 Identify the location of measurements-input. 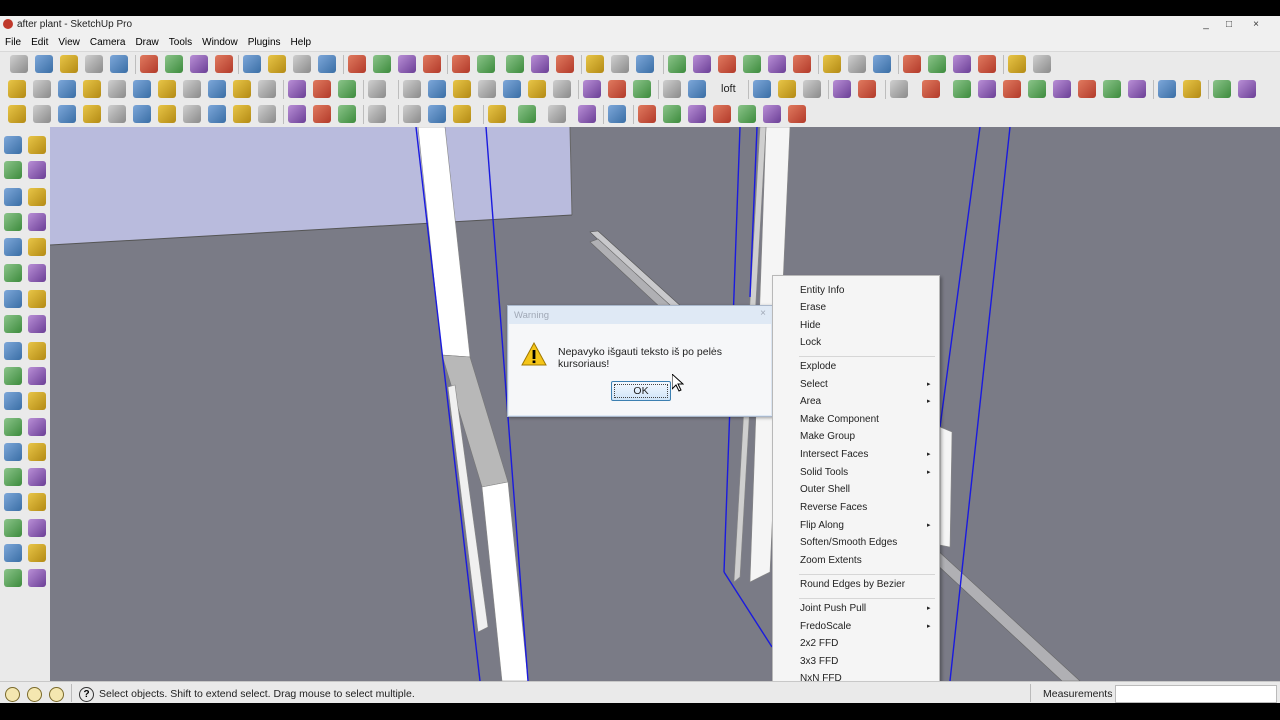
(1196, 694).